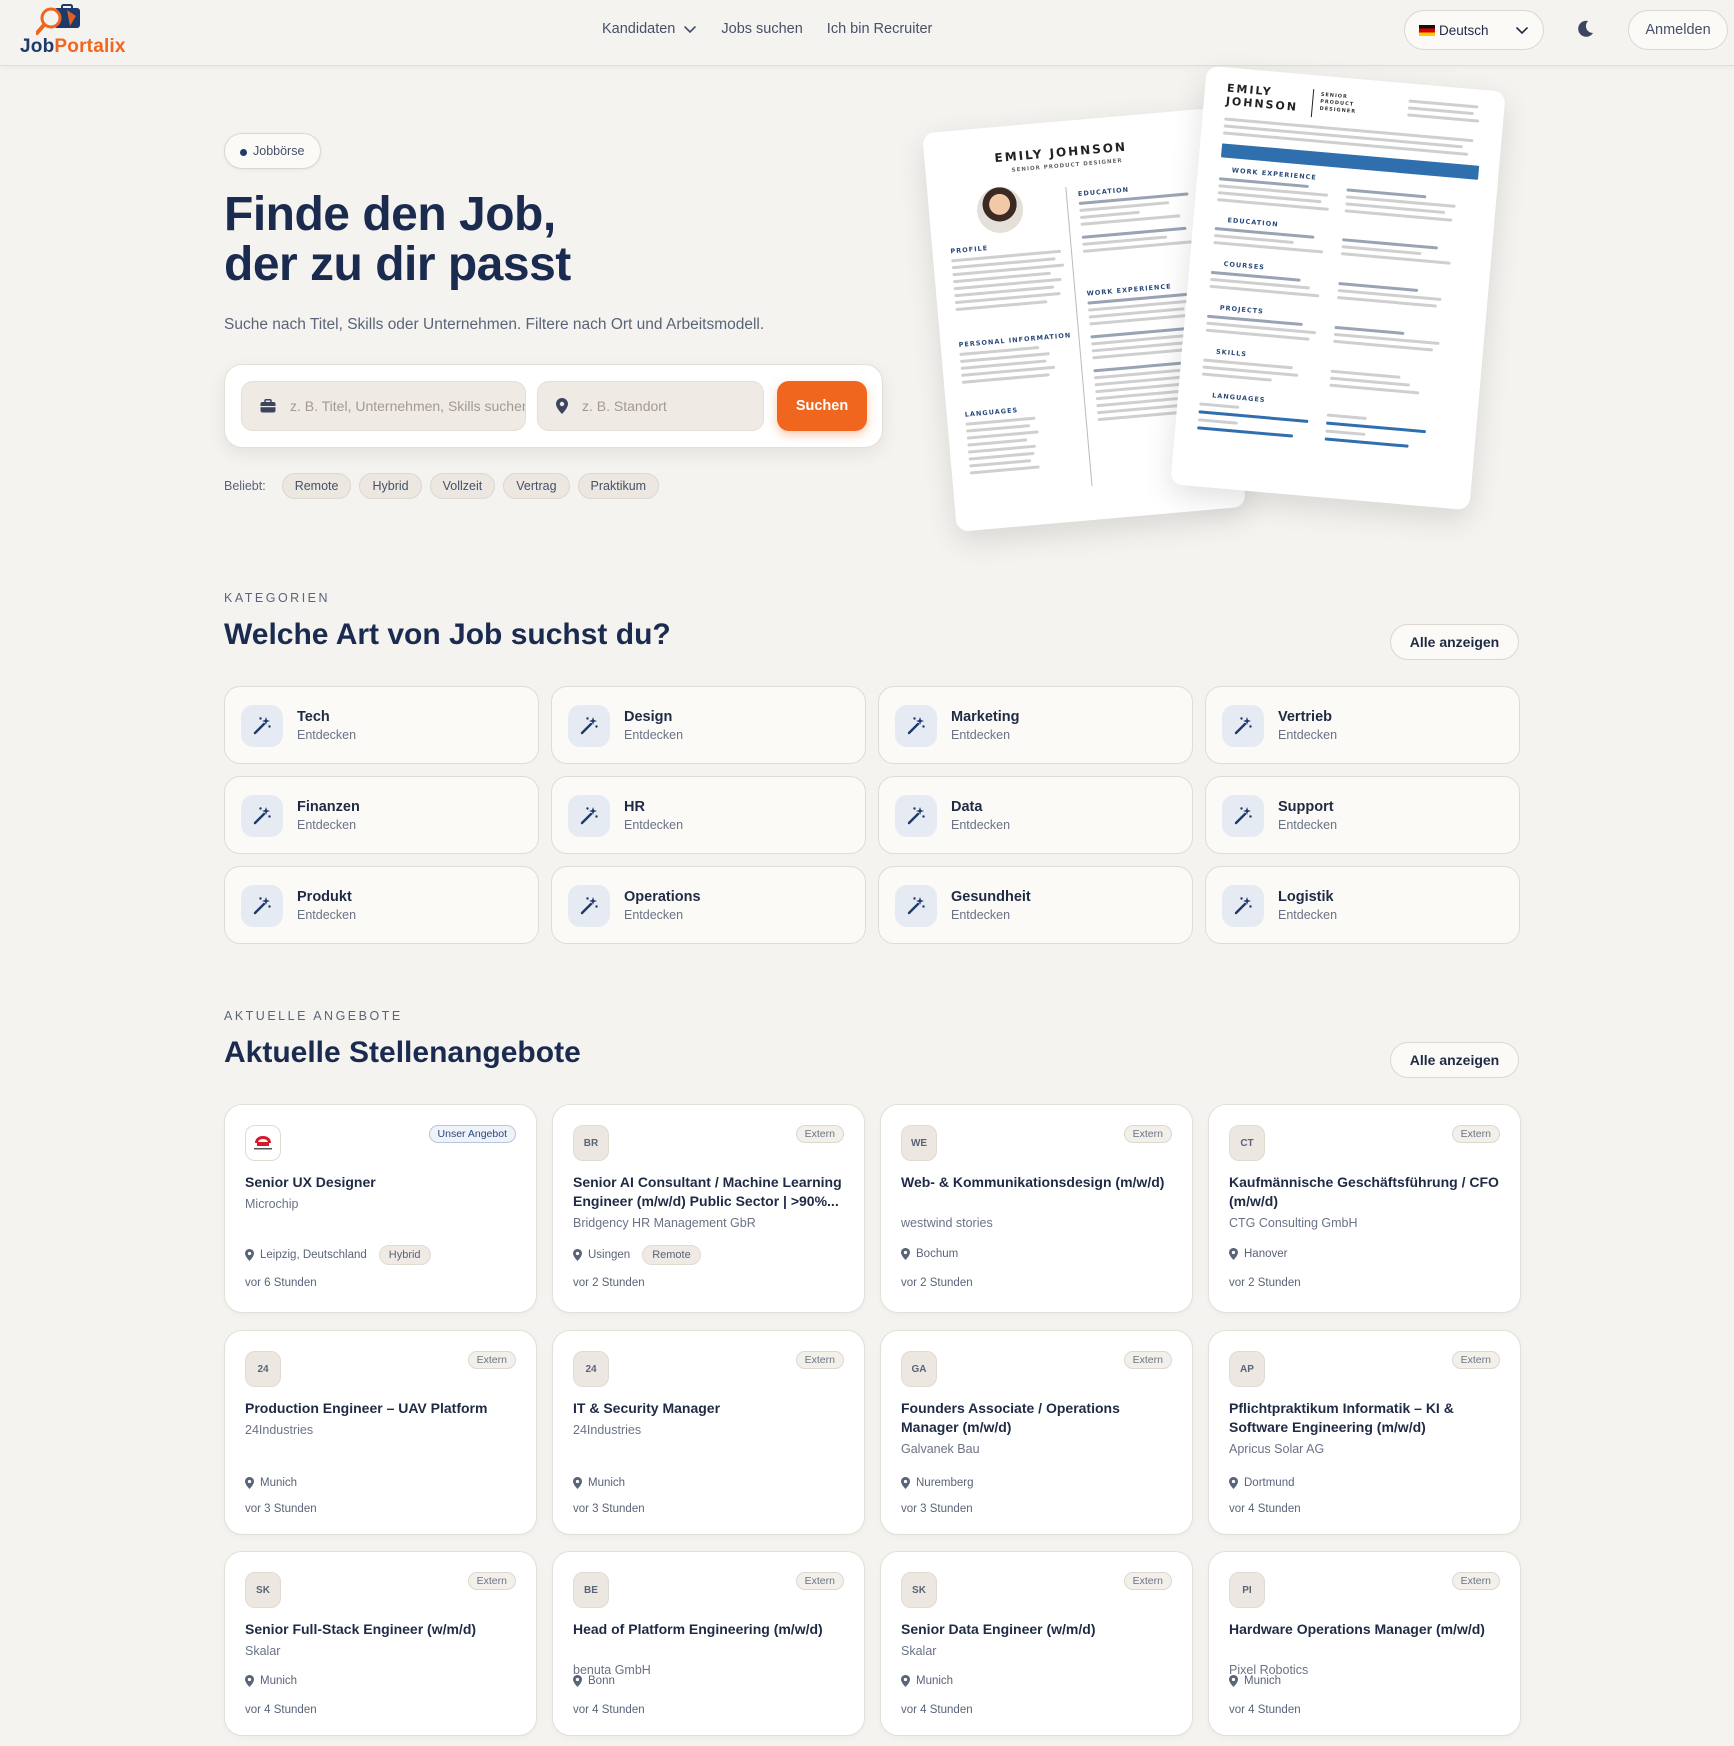  What do you see at coordinates (1427, 30) in the screenshot?
I see `german-flag-icon` at bounding box center [1427, 30].